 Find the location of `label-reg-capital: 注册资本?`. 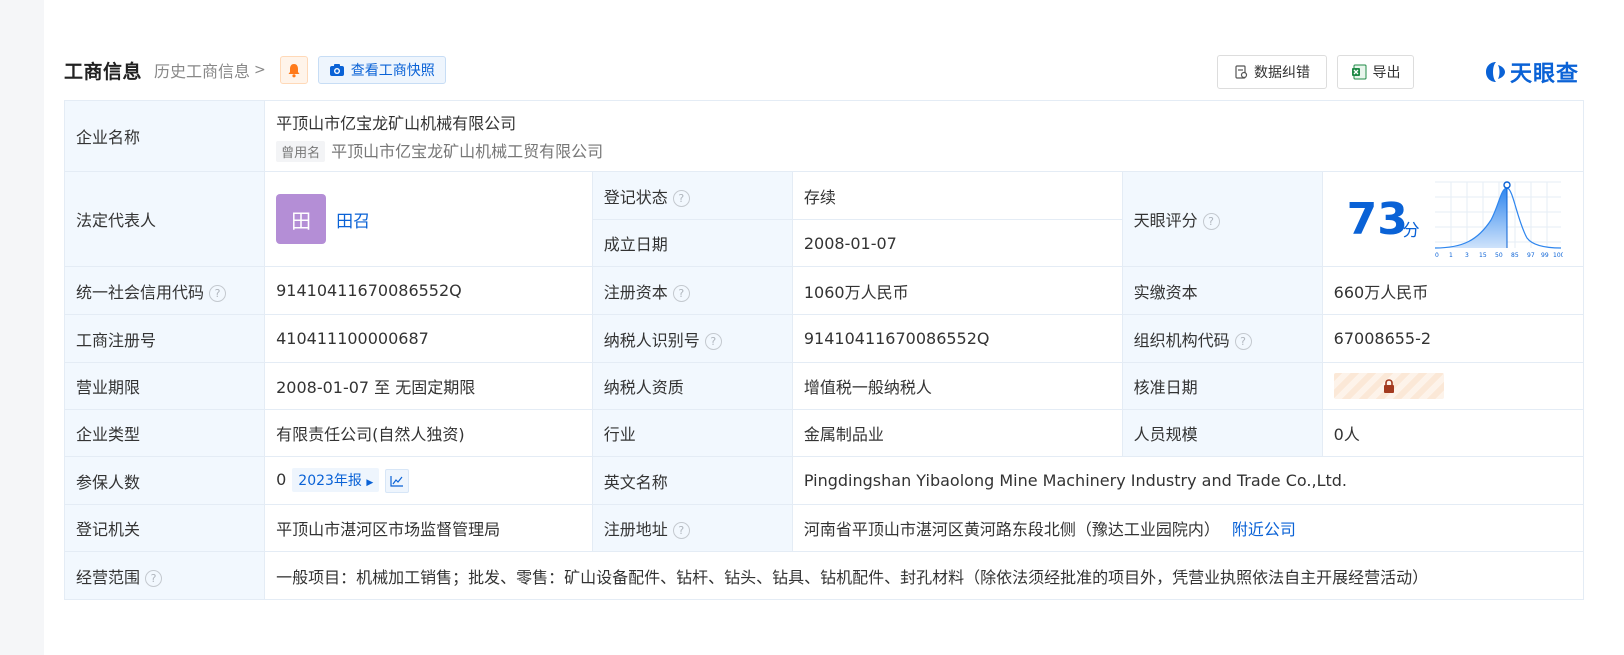

label-reg-capital: 注册资本? is located at coordinates (692, 290).